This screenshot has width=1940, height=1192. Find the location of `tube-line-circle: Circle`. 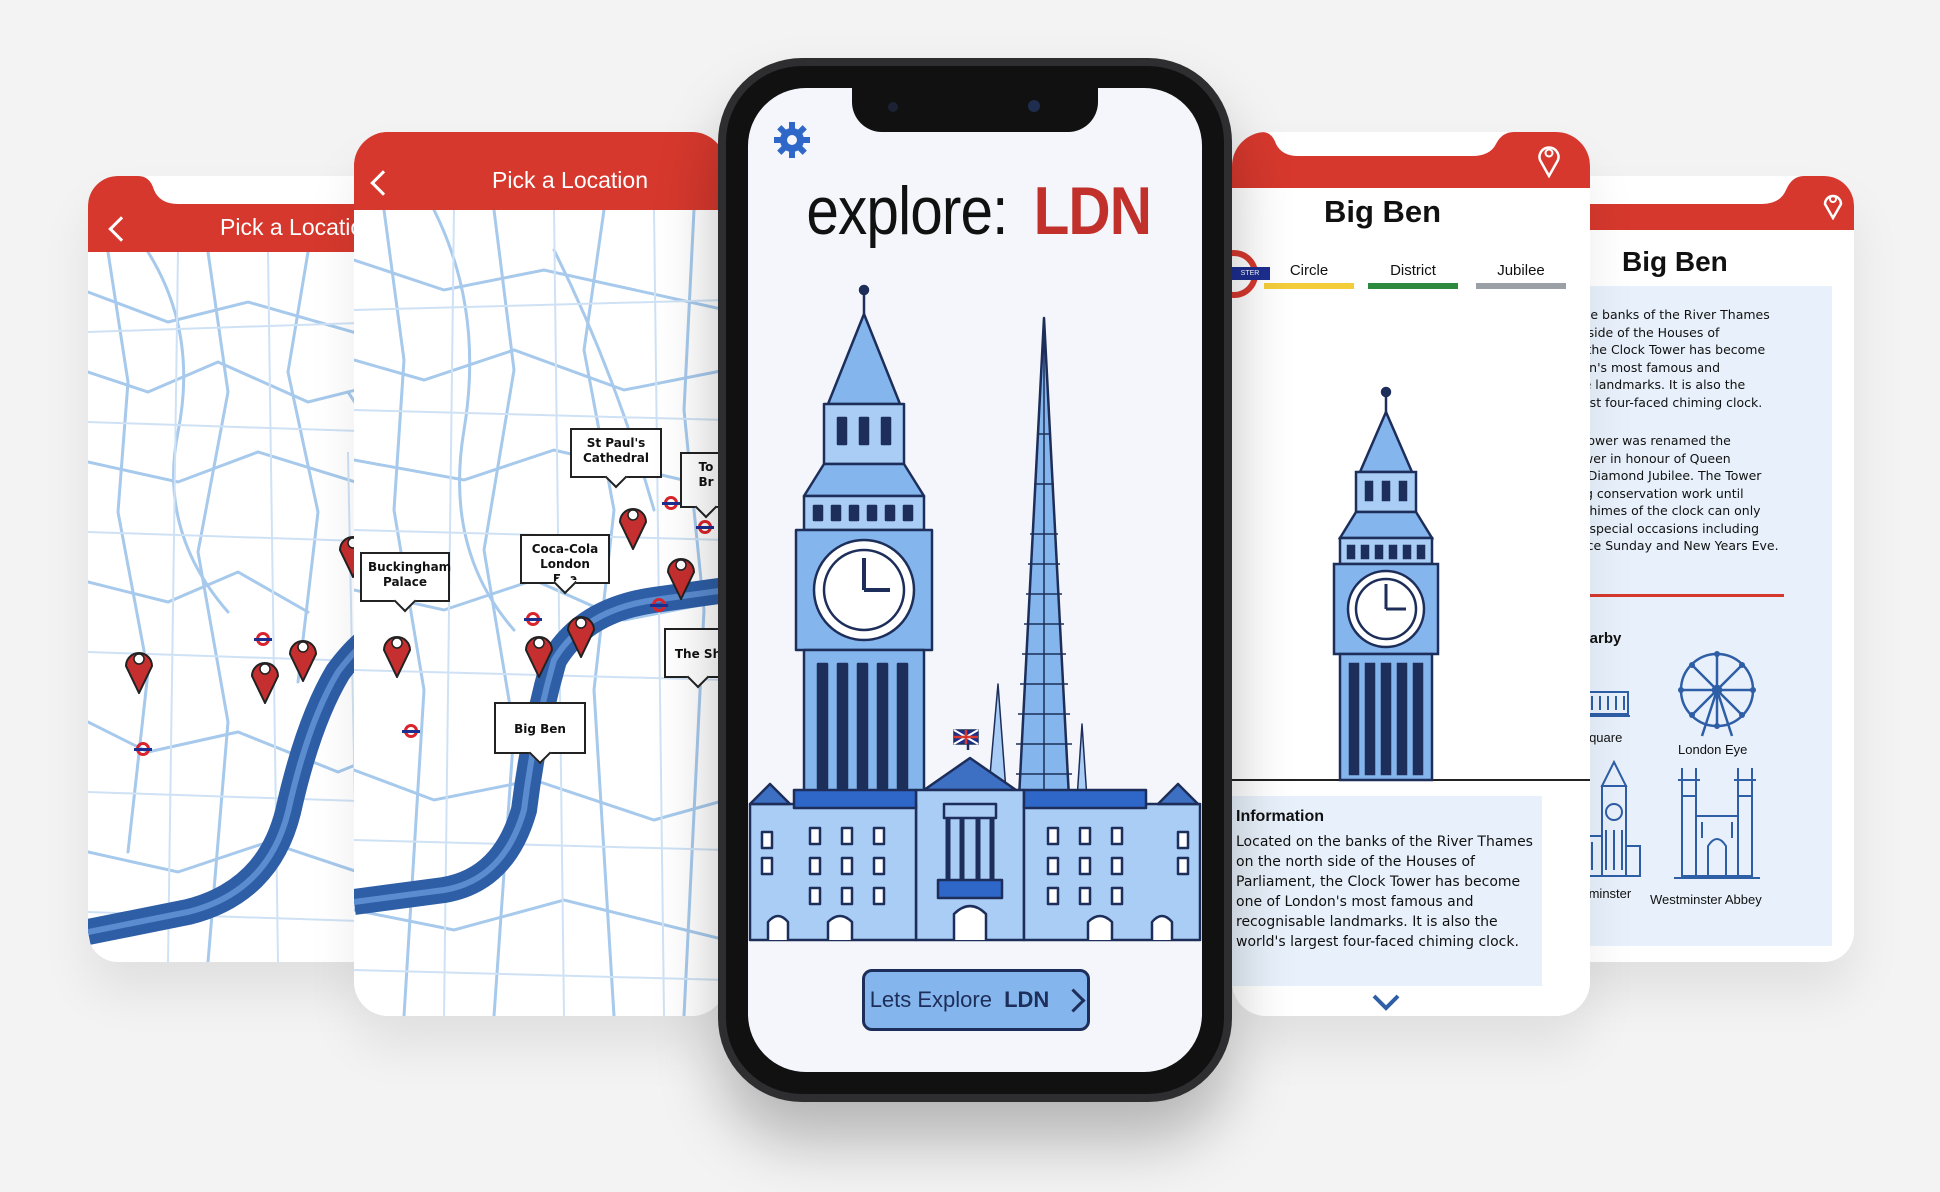

tube-line-circle: Circle is located at coordinates (1309, 275).